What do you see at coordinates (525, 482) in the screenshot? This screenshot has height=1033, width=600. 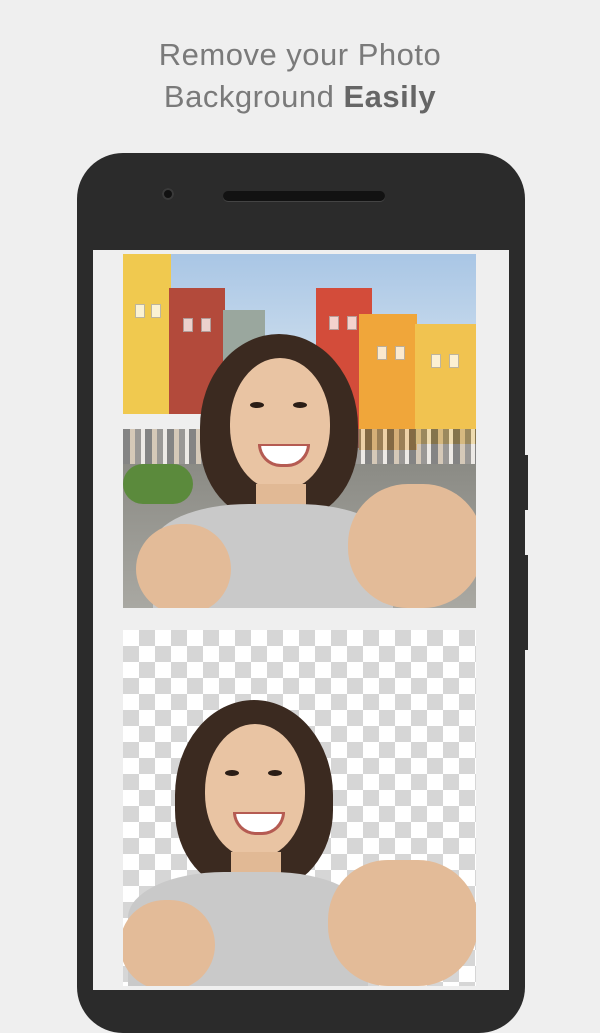 I see `phone-volume-button` at bounding box center [525, 482].